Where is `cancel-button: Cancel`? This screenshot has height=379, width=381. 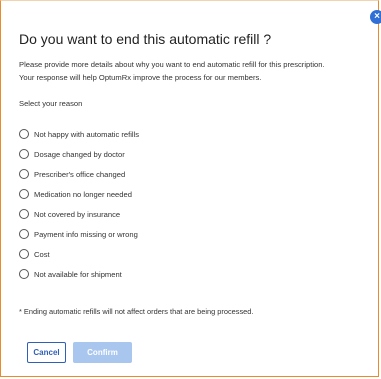 cancel-button: Cancel is located at coordinates (46, 352).